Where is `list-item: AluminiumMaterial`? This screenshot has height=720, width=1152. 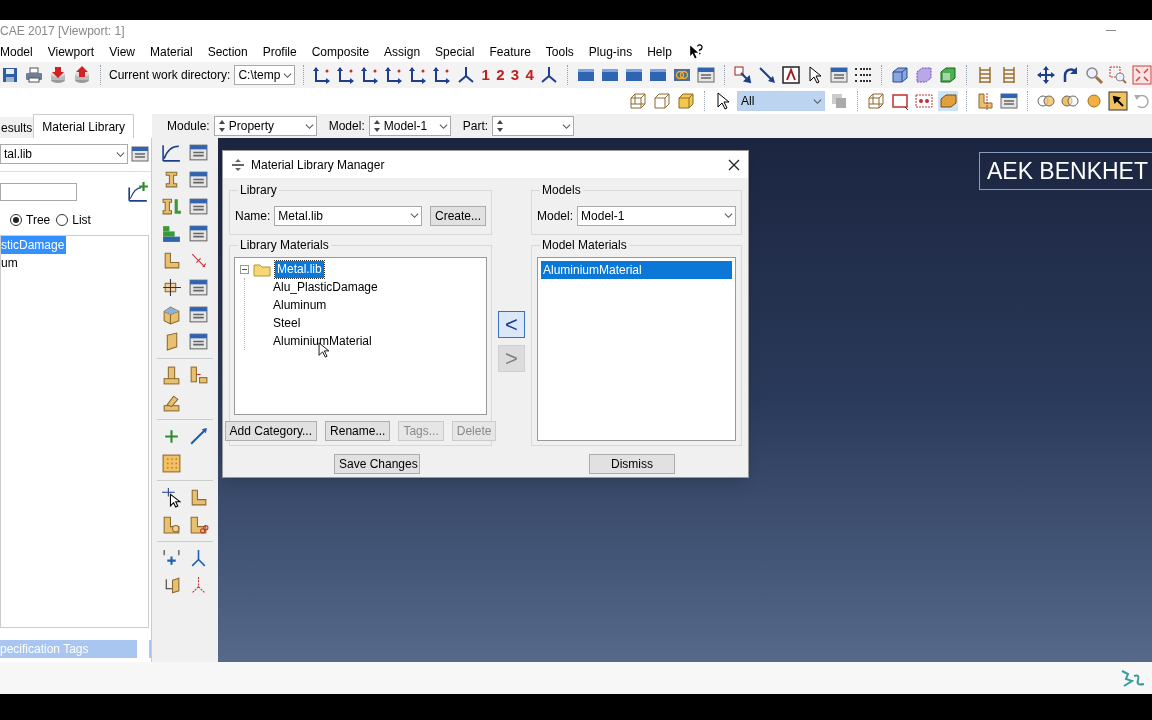 list-item: AluminiumMaterial is located at coordinates (636, 270).